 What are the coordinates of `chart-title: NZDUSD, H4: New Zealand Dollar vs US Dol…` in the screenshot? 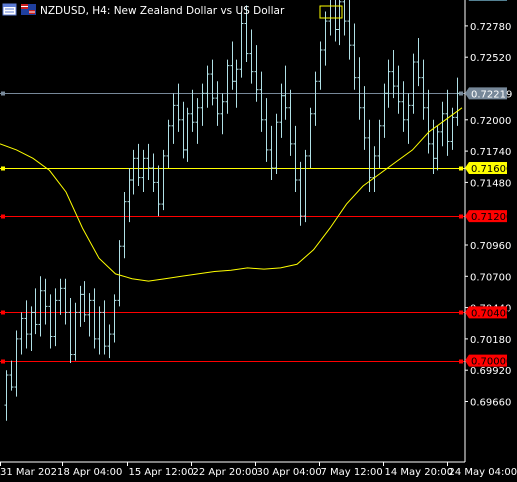 It's located at (162, 11).